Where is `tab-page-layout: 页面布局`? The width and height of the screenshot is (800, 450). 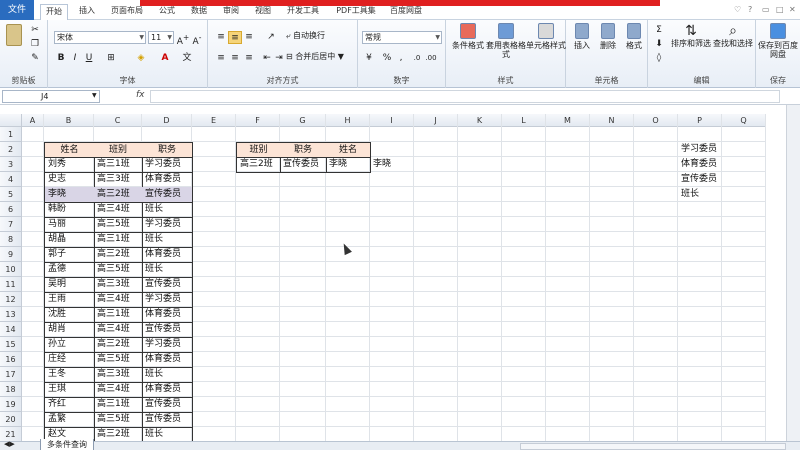
tab-page-layout: 页面布局 is located at coordinates (127, 12).